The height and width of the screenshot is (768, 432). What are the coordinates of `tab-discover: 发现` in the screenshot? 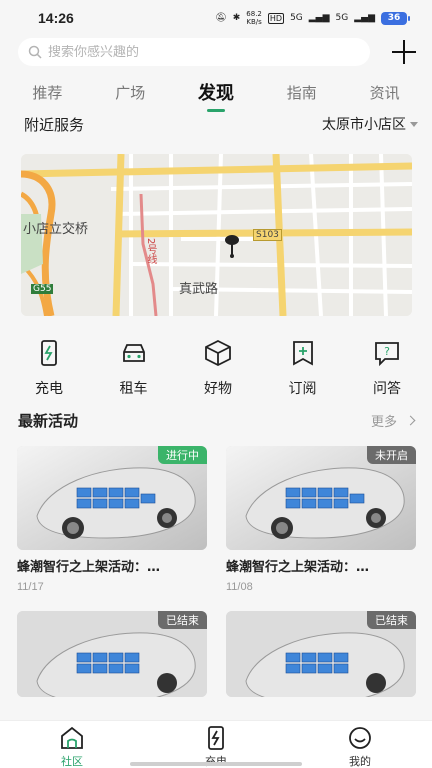 It's located at (216, 92).